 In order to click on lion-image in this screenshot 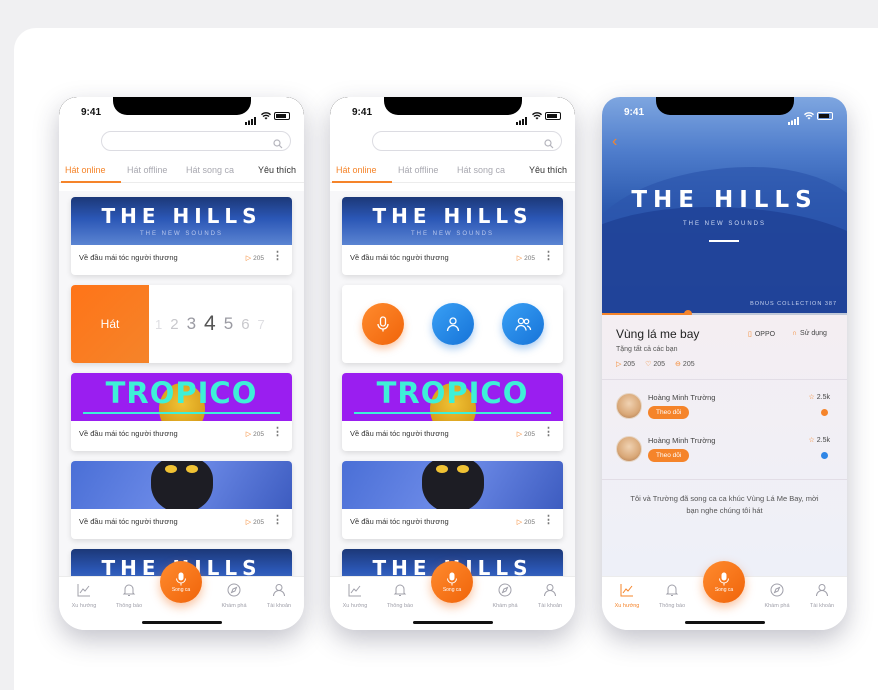, I will do `click(182, 485)`.